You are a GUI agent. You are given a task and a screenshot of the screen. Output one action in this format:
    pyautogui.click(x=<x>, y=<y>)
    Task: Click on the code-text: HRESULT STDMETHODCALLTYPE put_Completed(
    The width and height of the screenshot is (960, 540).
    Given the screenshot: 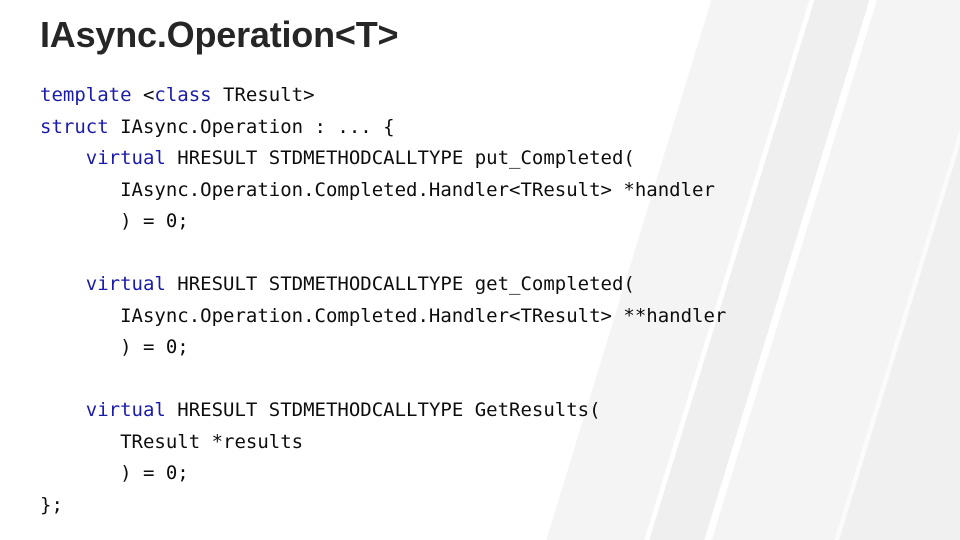 What is the action you would take?
    pyautogui.click(x=400, y=158)
    